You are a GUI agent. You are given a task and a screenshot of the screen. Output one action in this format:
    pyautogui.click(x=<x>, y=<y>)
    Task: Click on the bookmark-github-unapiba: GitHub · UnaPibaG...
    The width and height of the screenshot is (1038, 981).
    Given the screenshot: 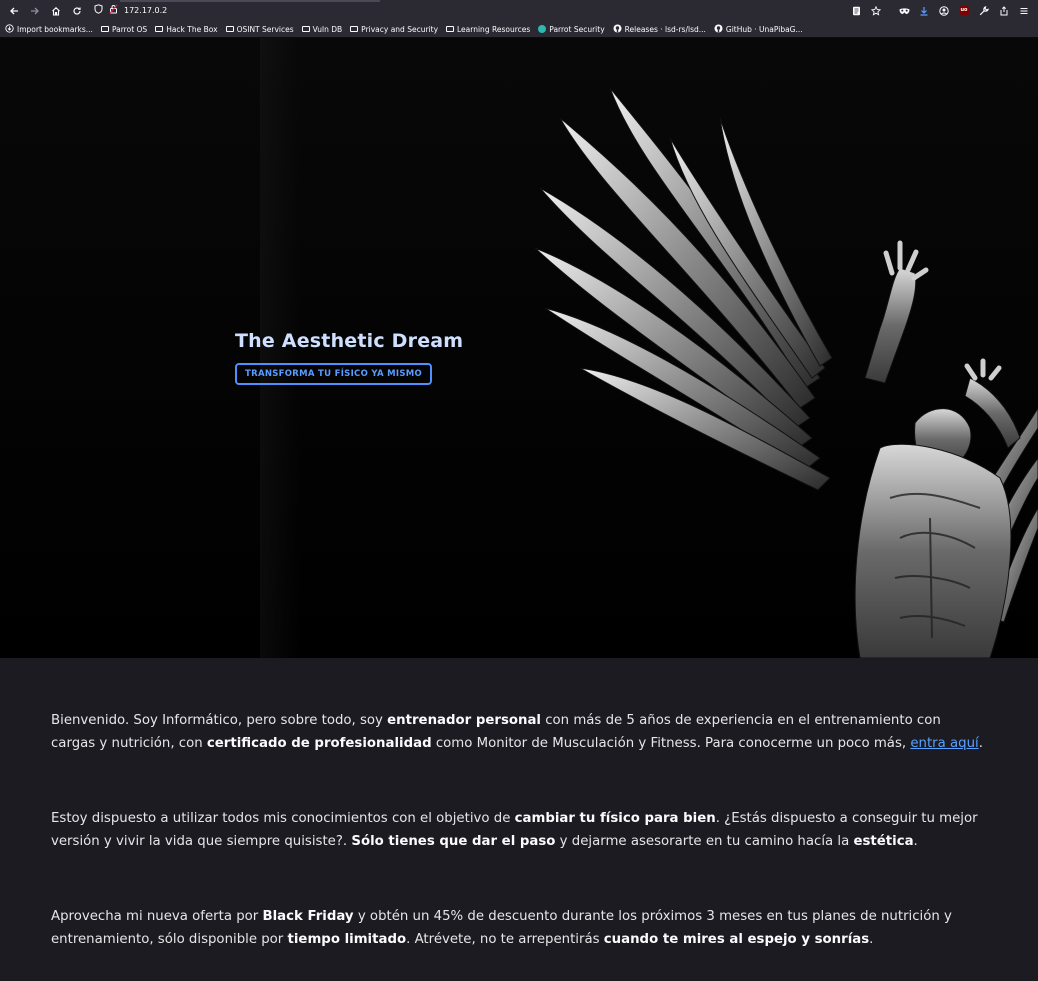 What is the action you would take?
    pyautogui.click(x=758, y=29)
    